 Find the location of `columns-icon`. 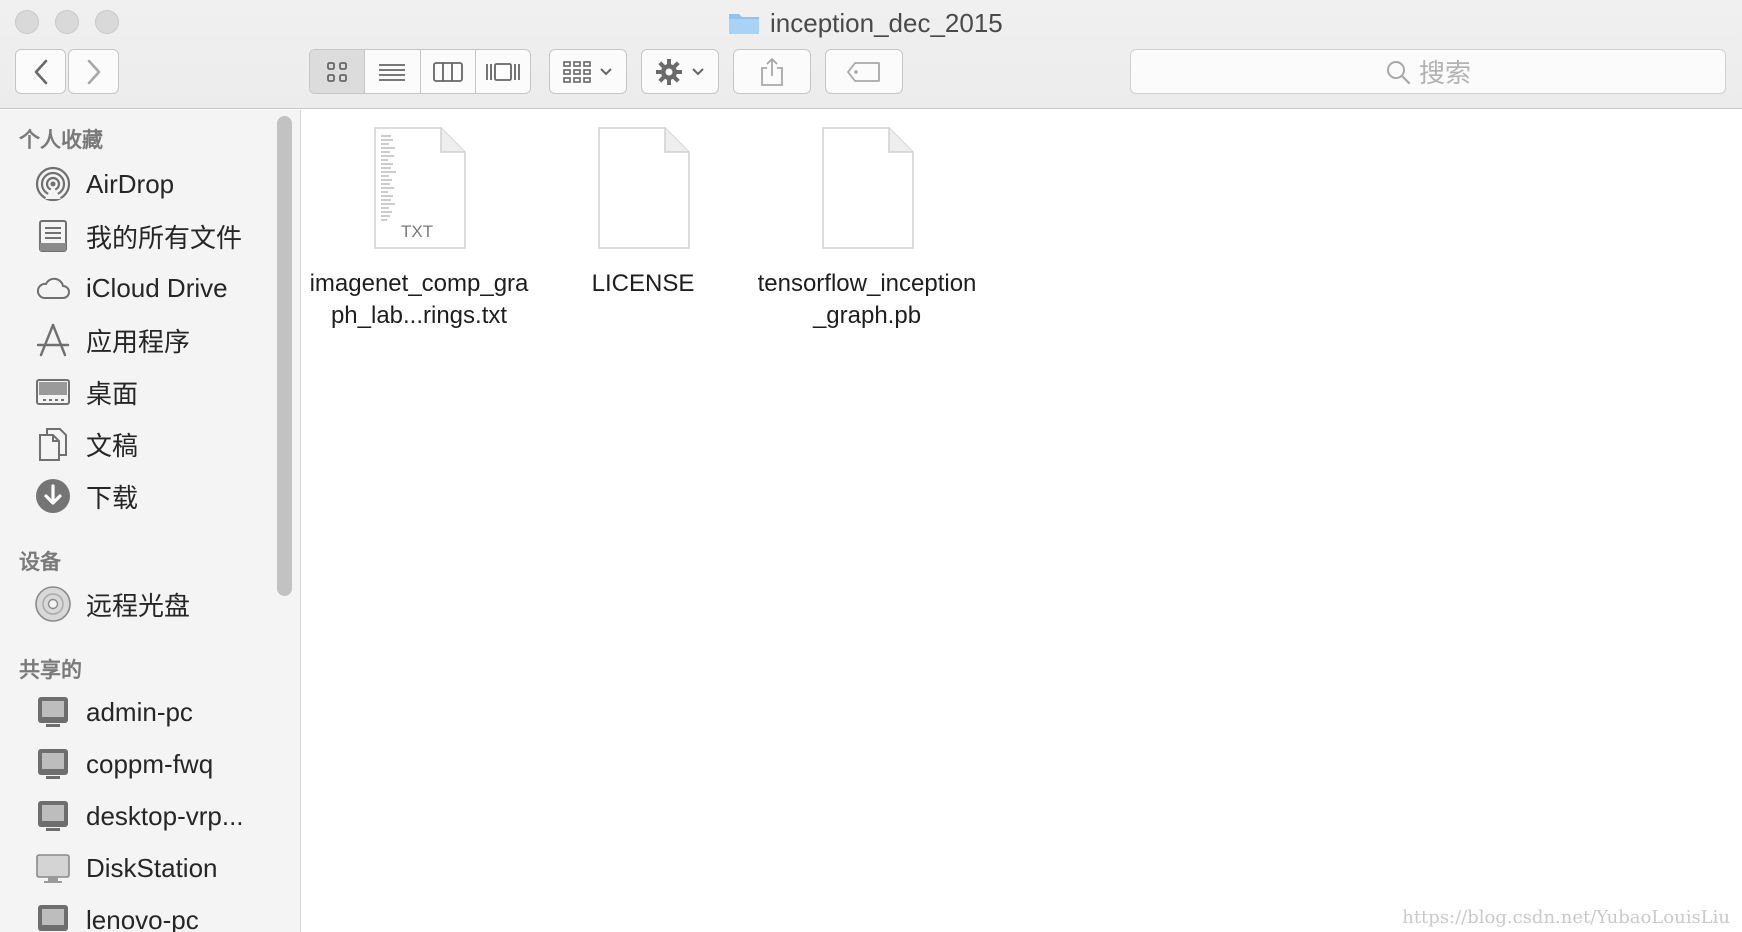

columns-icon is located at coordinates (447, 71).